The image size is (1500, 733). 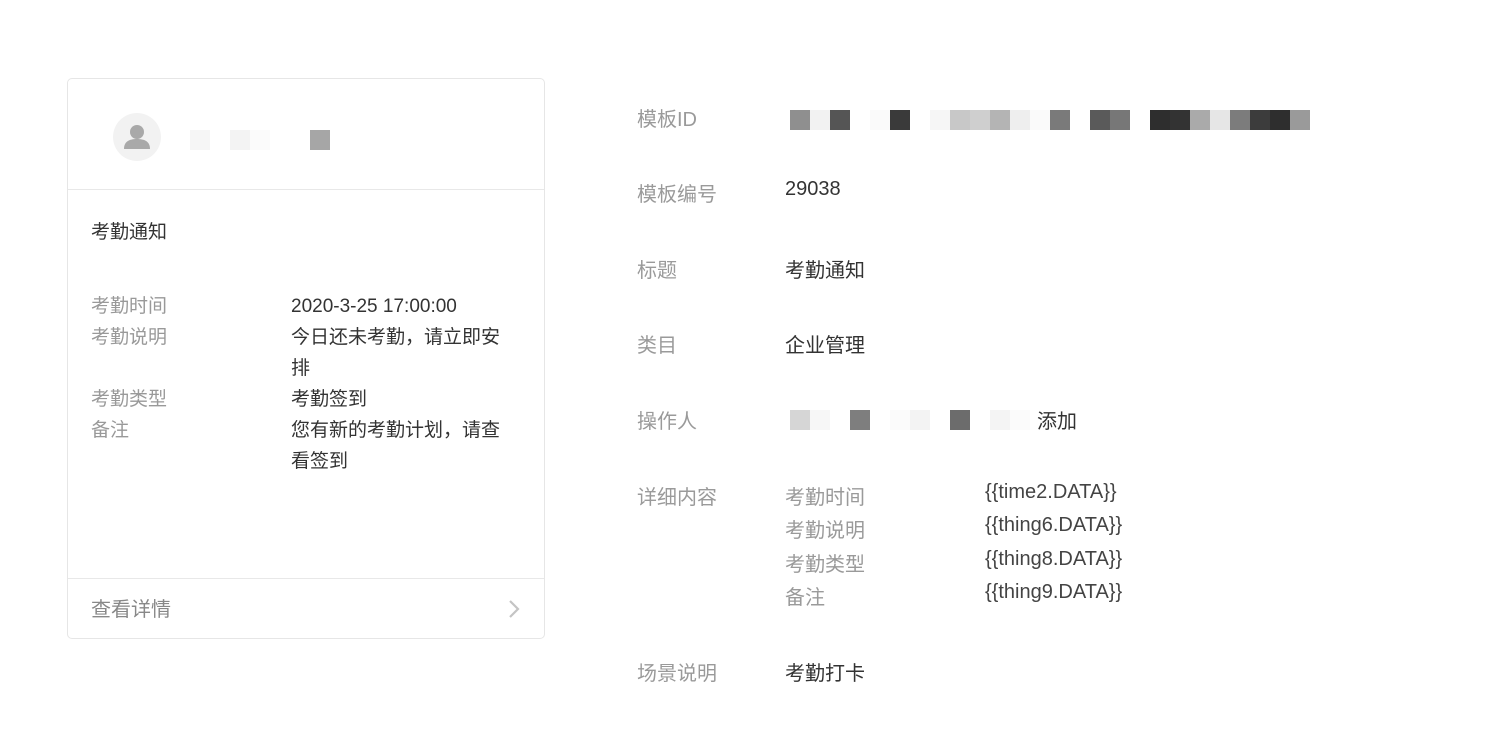 I want to click on template-number-label: 模板编号, so click(x=677, y=195).